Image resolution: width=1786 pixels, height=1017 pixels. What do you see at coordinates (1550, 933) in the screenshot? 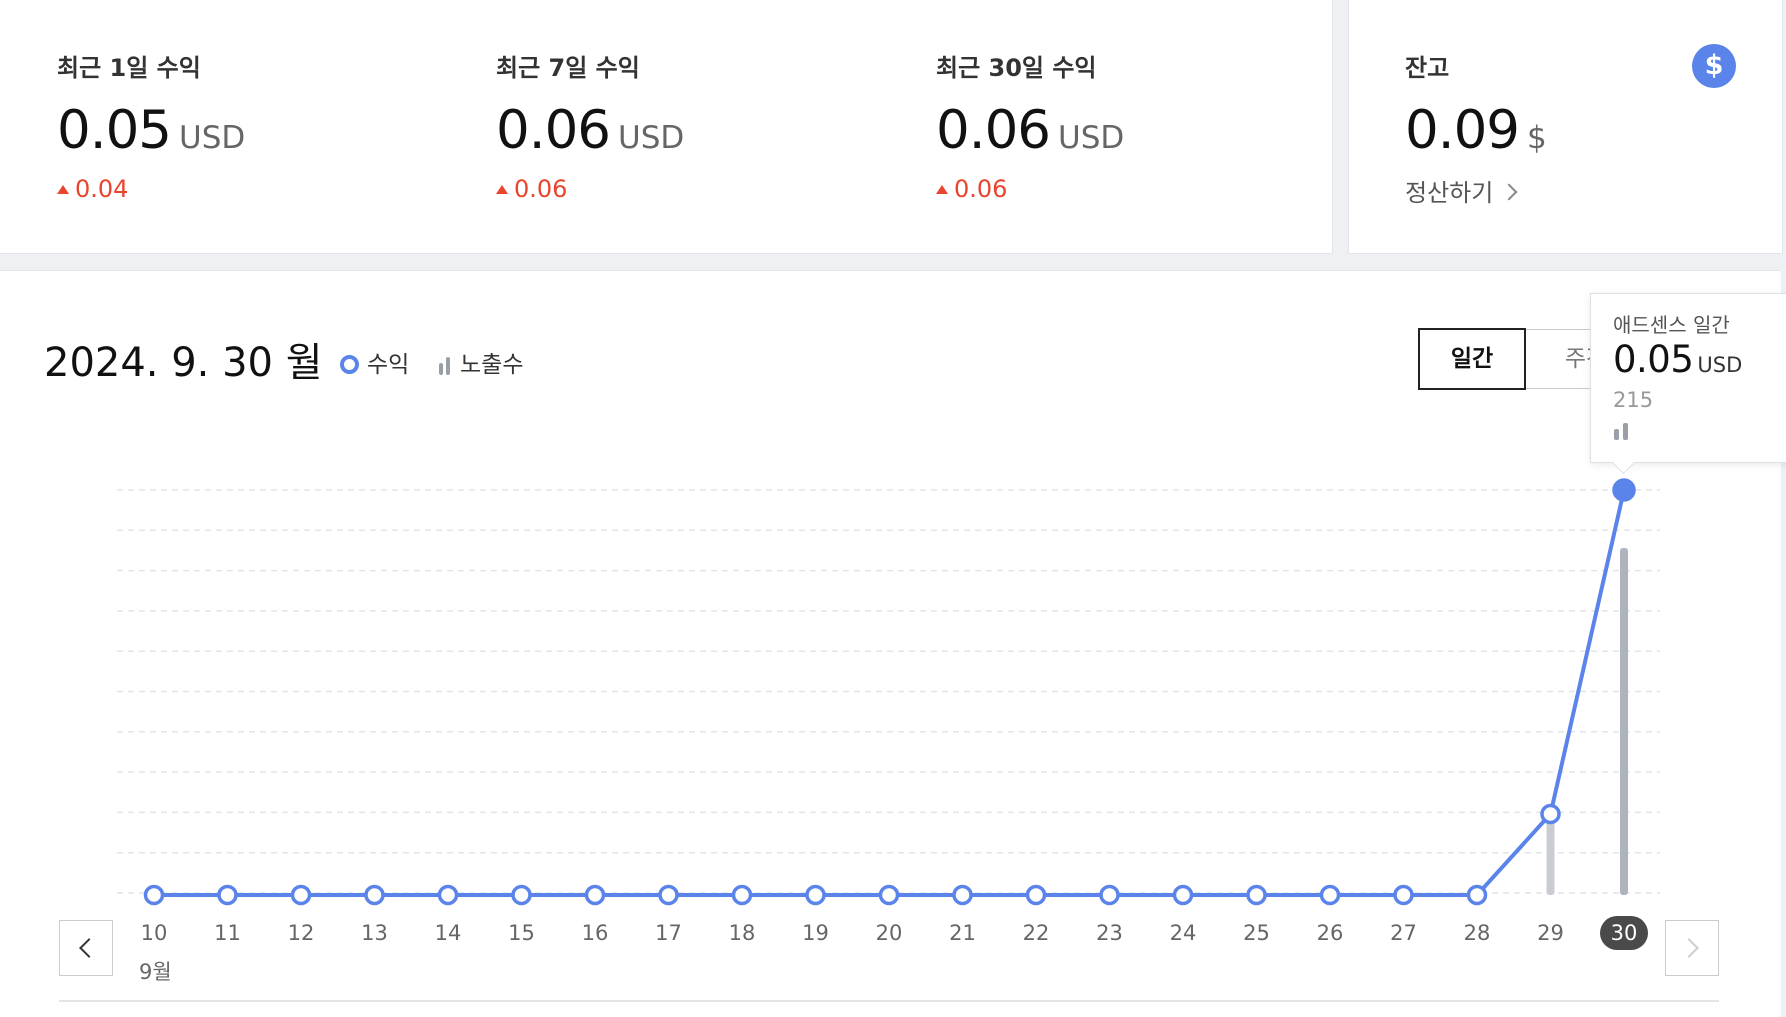
I see `x-tick-label: 29` at bounding box center [1550, 933].